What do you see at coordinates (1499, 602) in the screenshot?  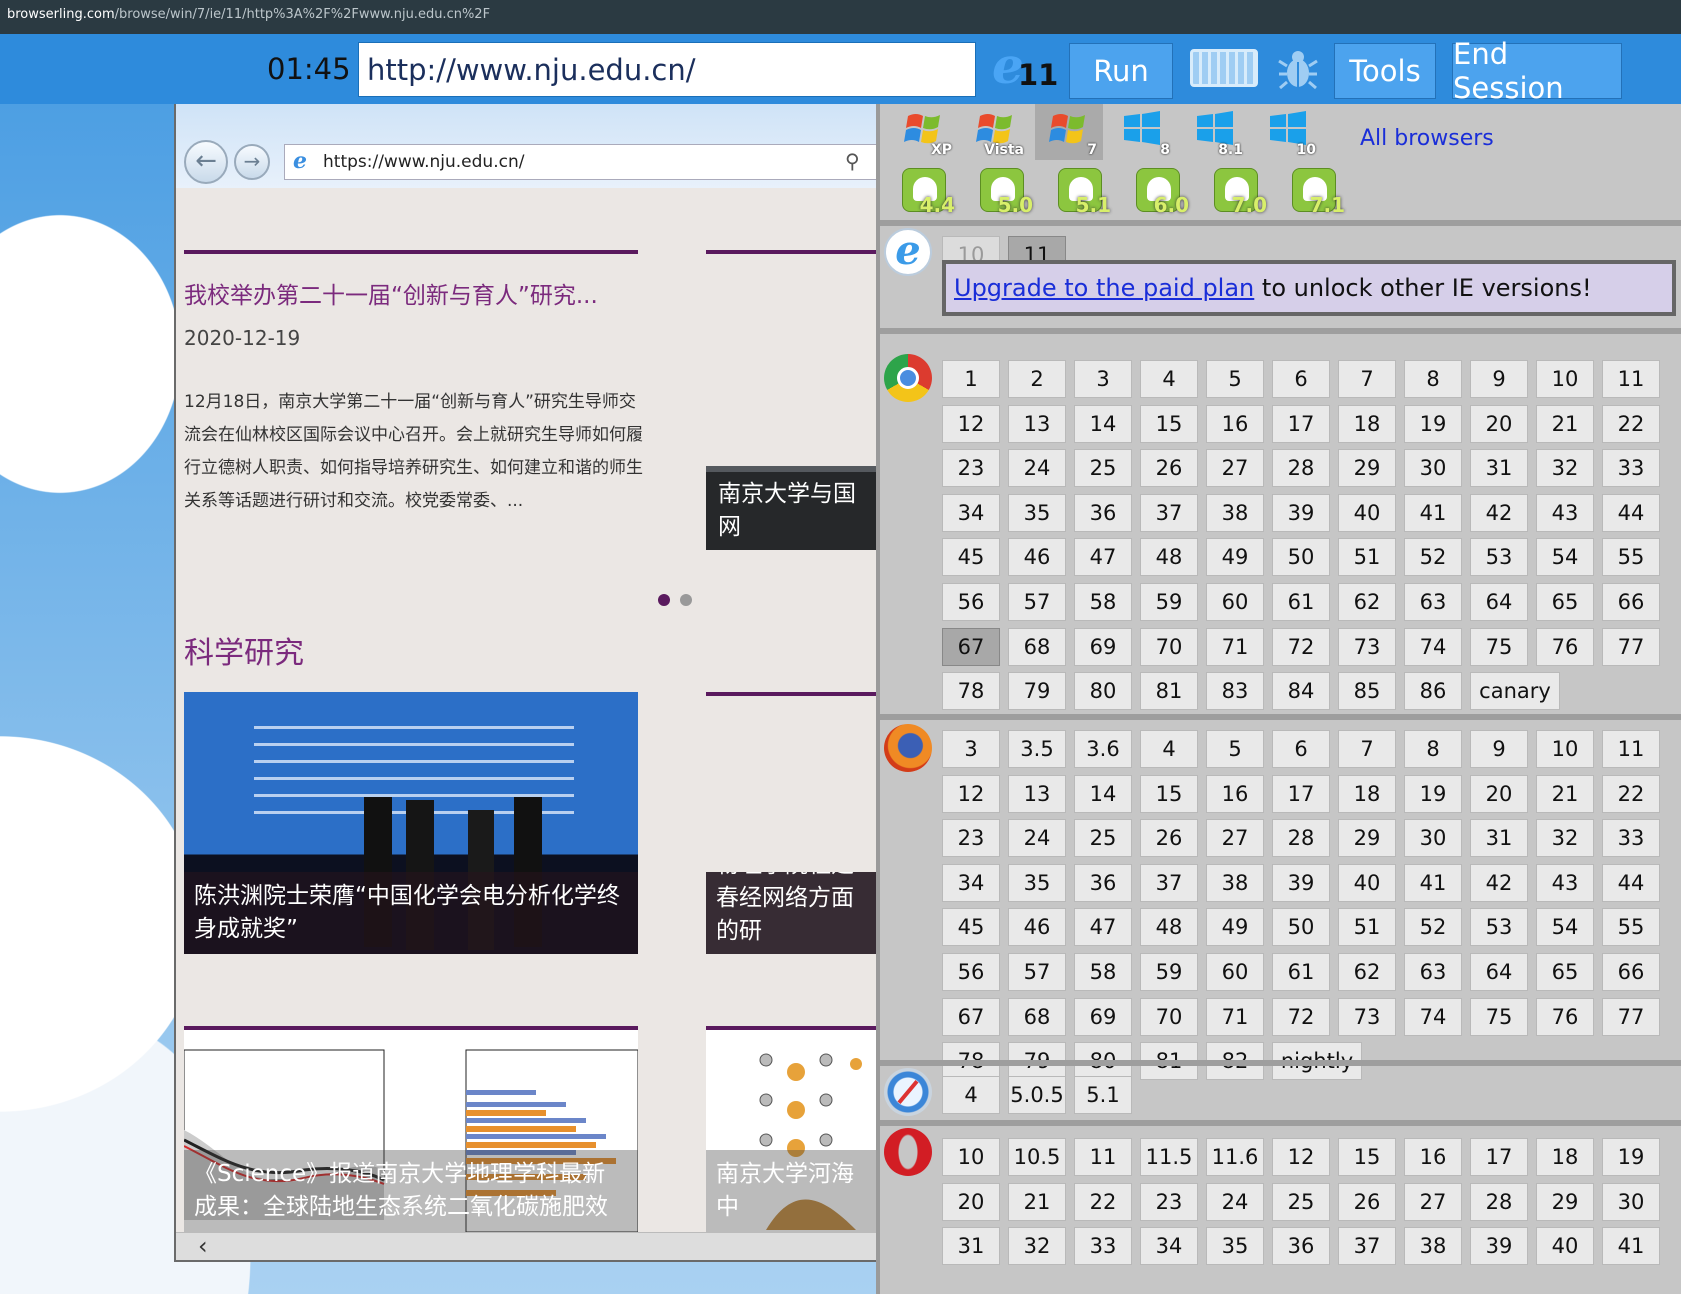 I see `chrome-version-button: 64` at bounding box center [1499, 602].